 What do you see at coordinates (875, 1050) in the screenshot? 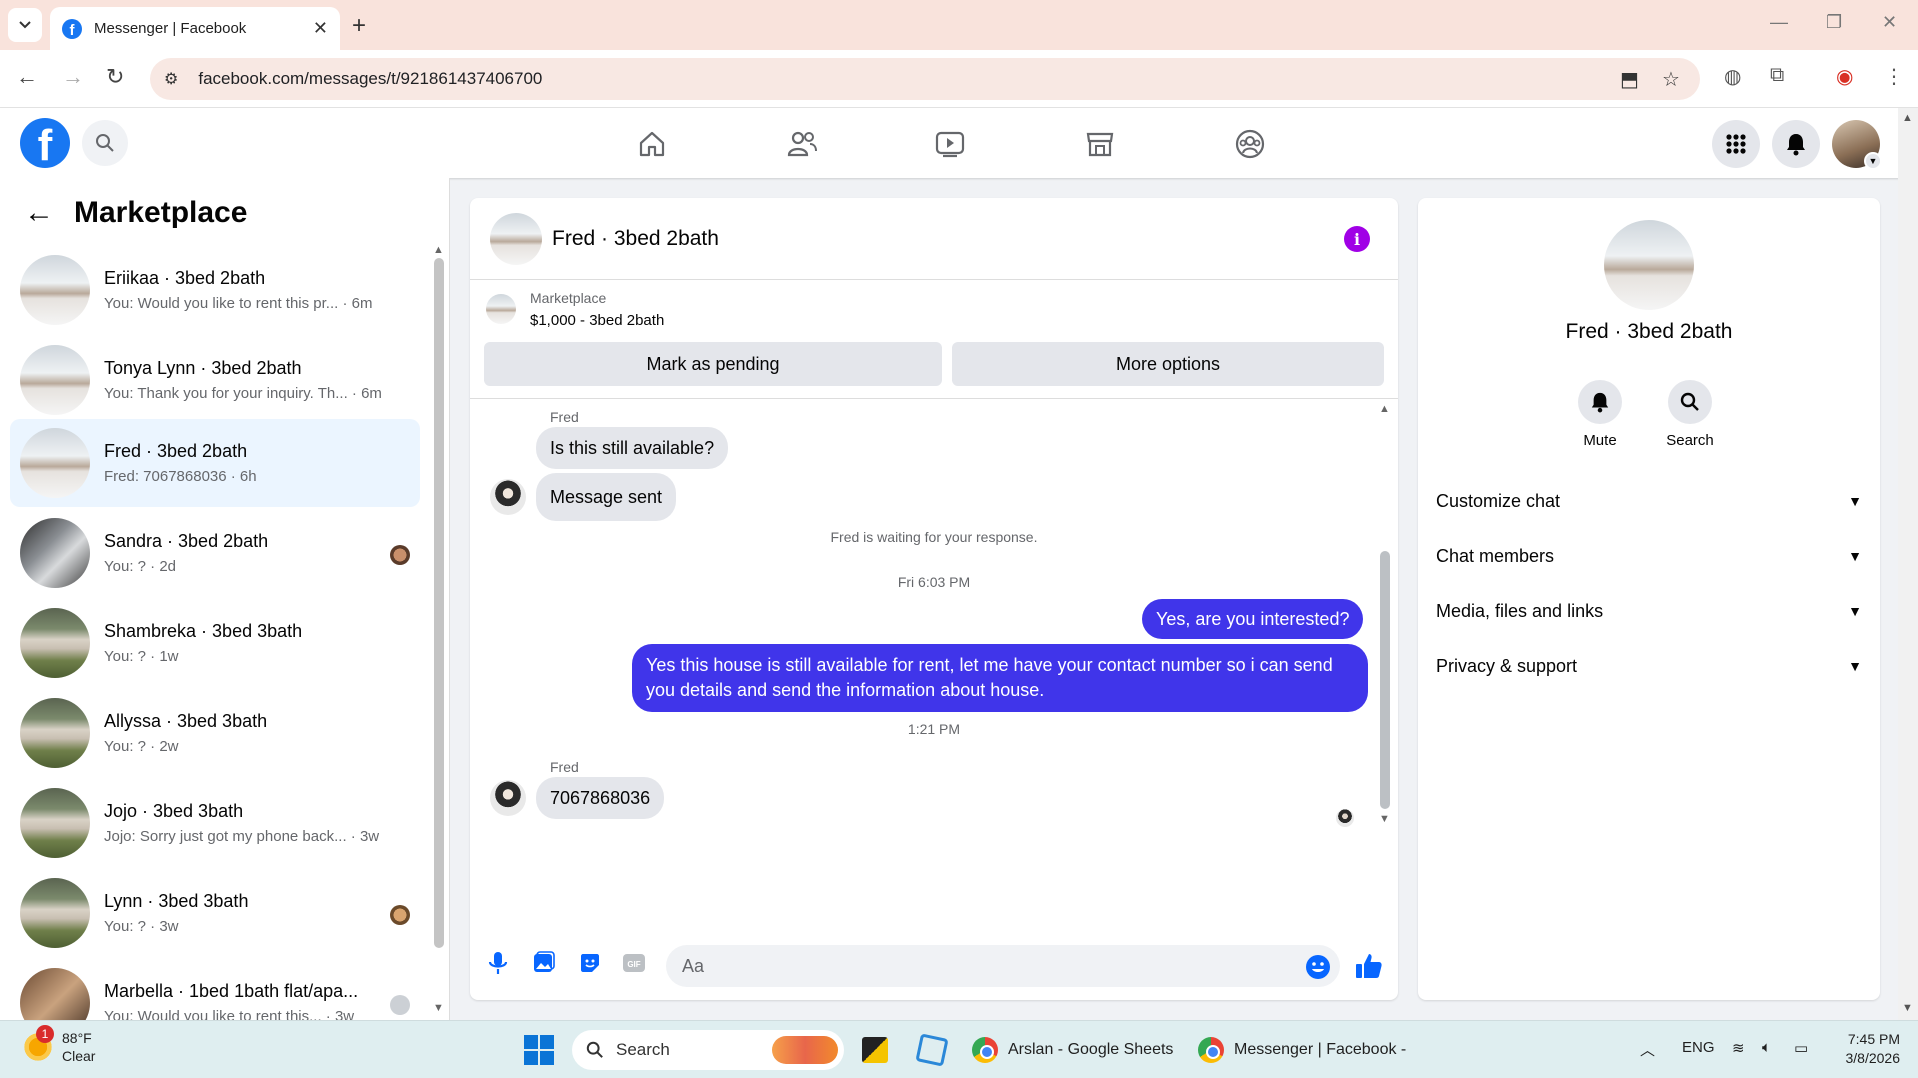
I see `sticky-notes-app-icon` at bounding box center [875, 1050].